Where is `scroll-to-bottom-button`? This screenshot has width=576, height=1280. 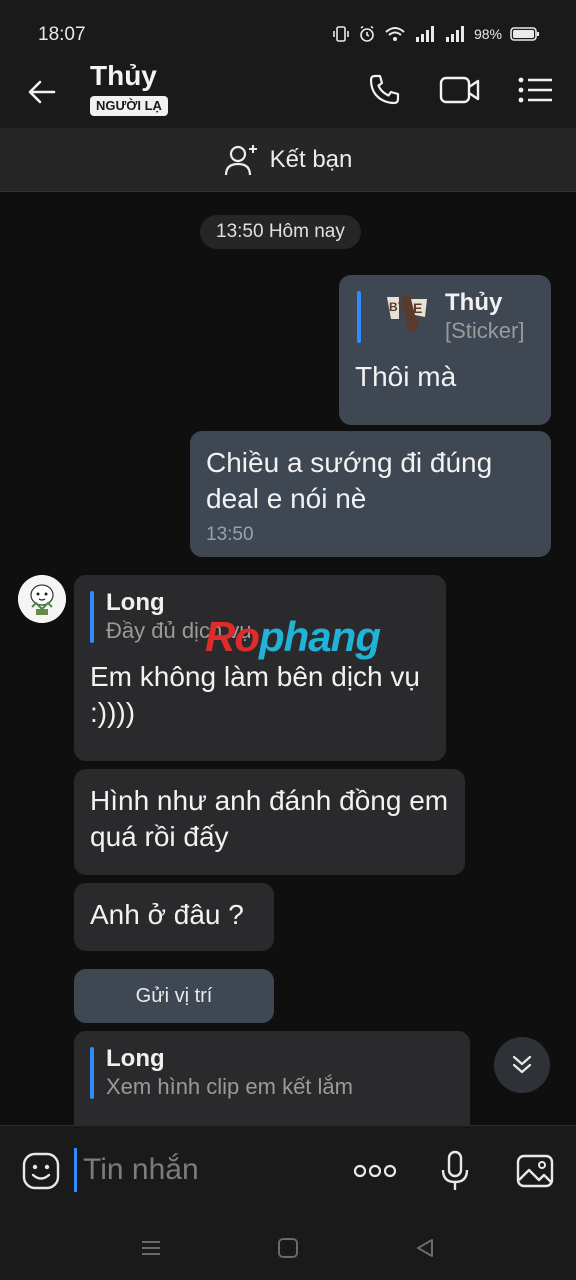
scroll-to-bottom-button is located at coordinates (522, 1065).